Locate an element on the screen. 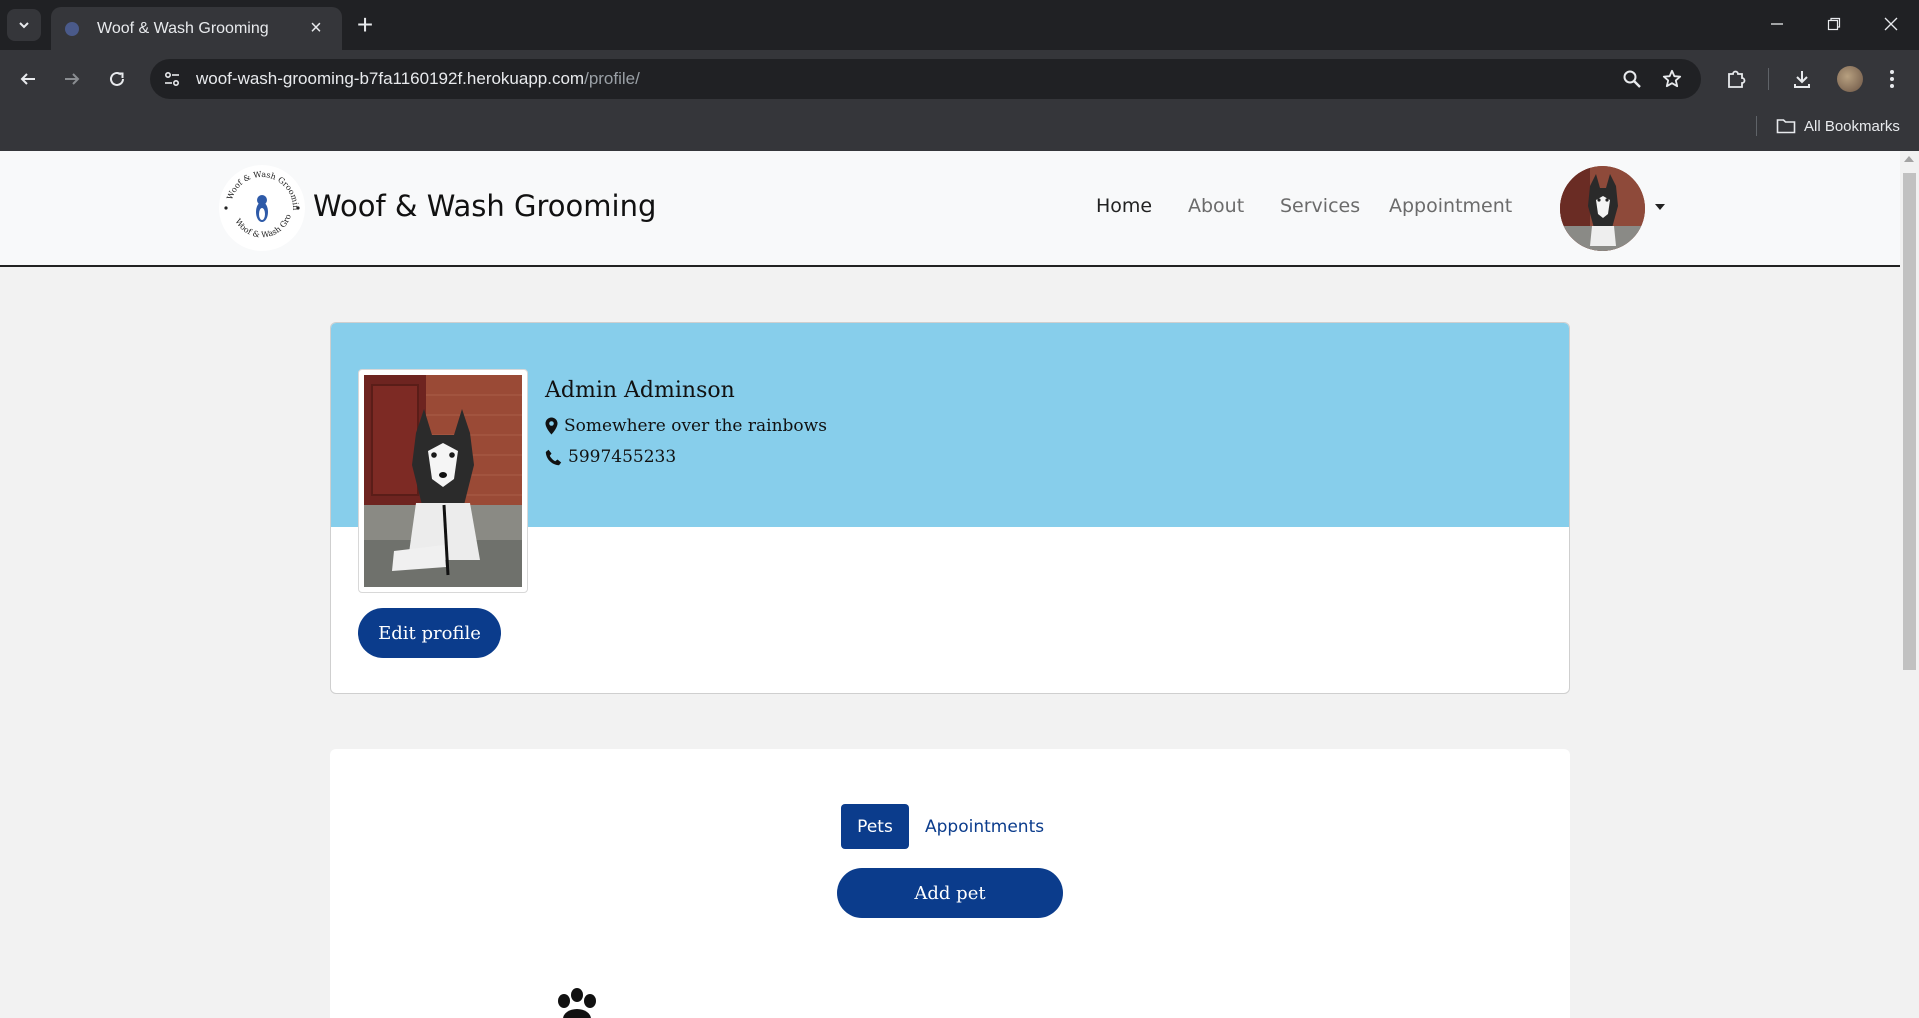  tab-close-icon: × is located at coordinates (316, 29).